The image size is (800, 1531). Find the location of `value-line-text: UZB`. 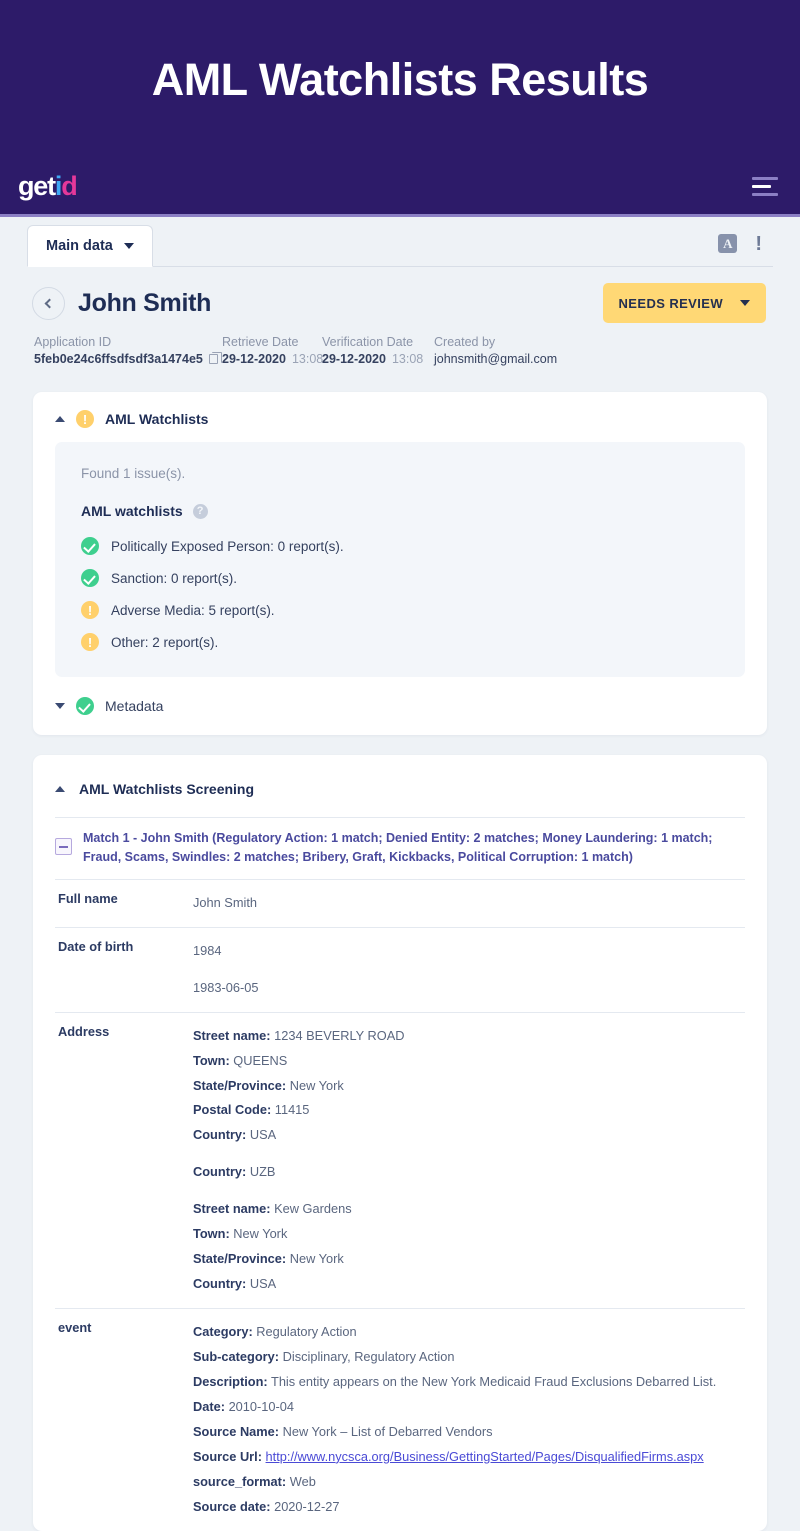

value-line-text: UZB is located at coordinates (262, 1172).